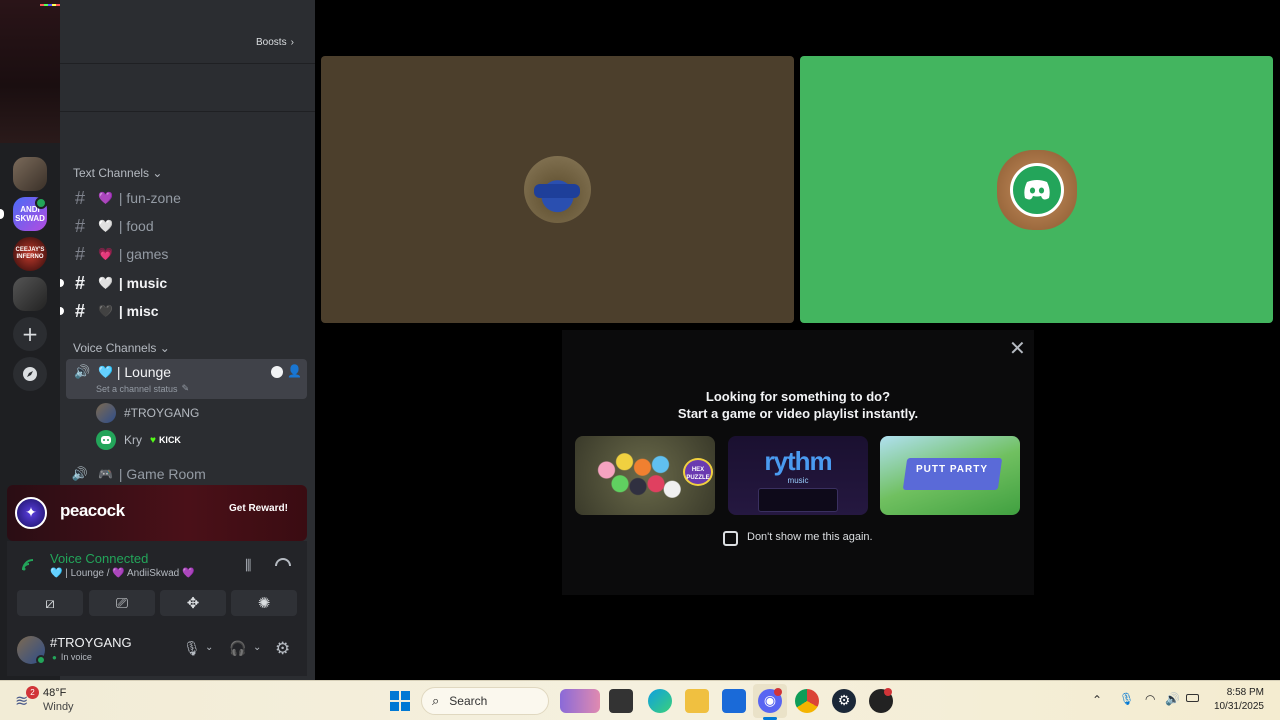  What do you see at coordinates (734, 701) in the screenshot?
I see `microsoft-store-icon` at bounding box center [734, 701].